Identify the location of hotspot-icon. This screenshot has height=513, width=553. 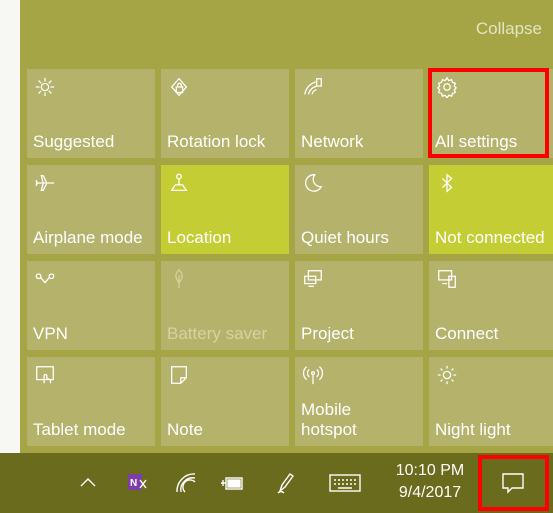
(313, 375).